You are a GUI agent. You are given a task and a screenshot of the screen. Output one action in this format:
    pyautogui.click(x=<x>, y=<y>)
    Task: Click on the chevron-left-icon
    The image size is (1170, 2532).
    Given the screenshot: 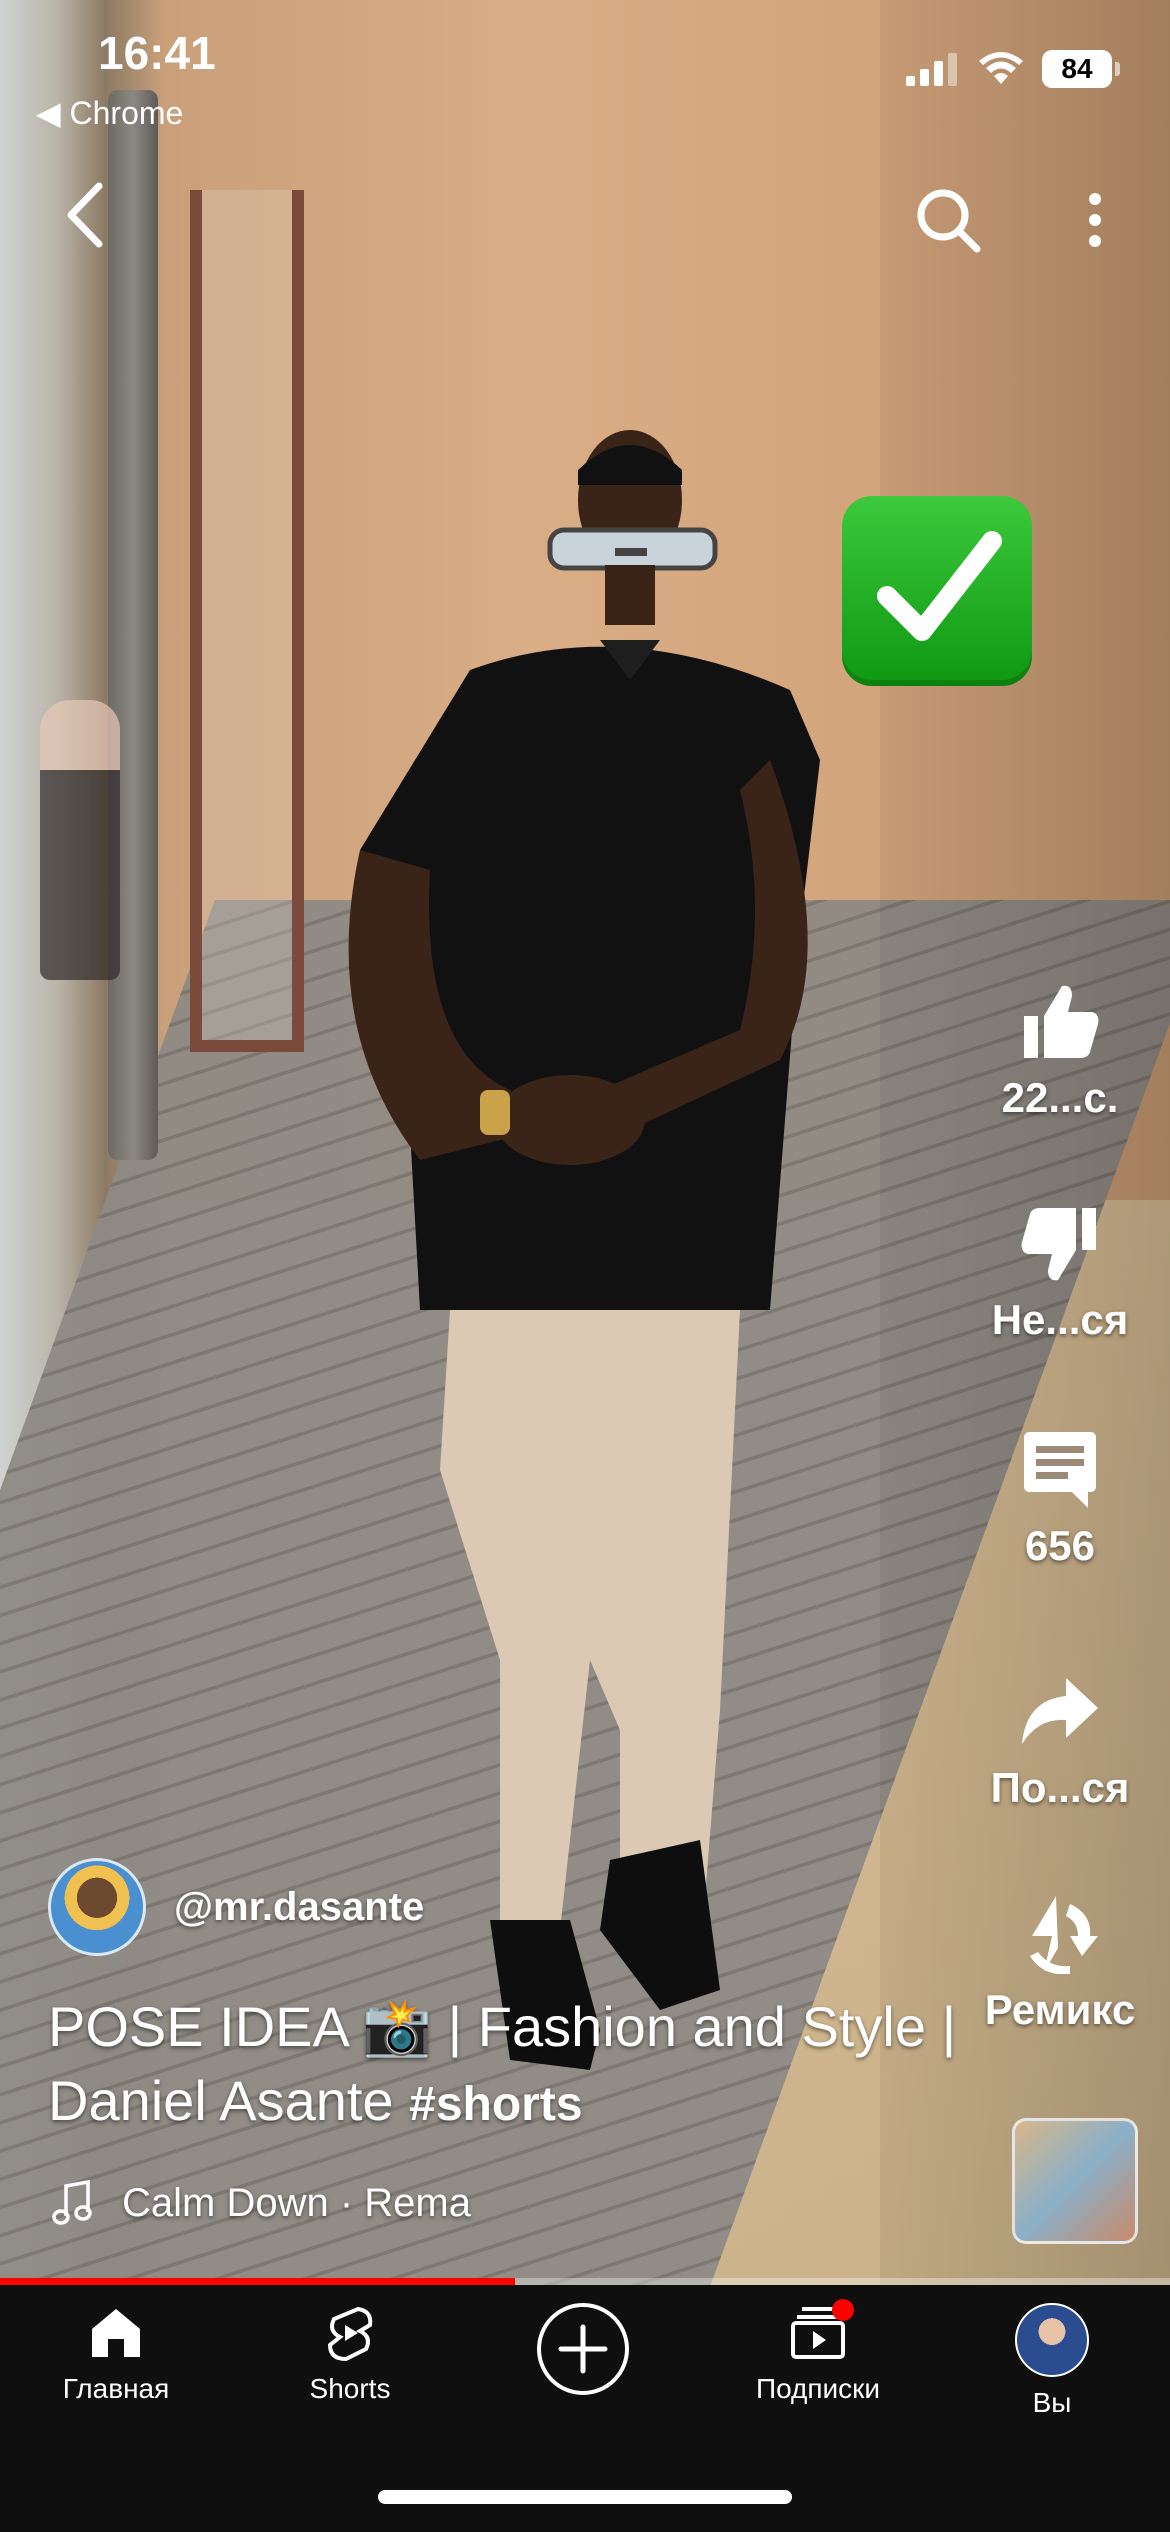 What is the action you would take?
    pyautogui.click(x=85, y=215)
    